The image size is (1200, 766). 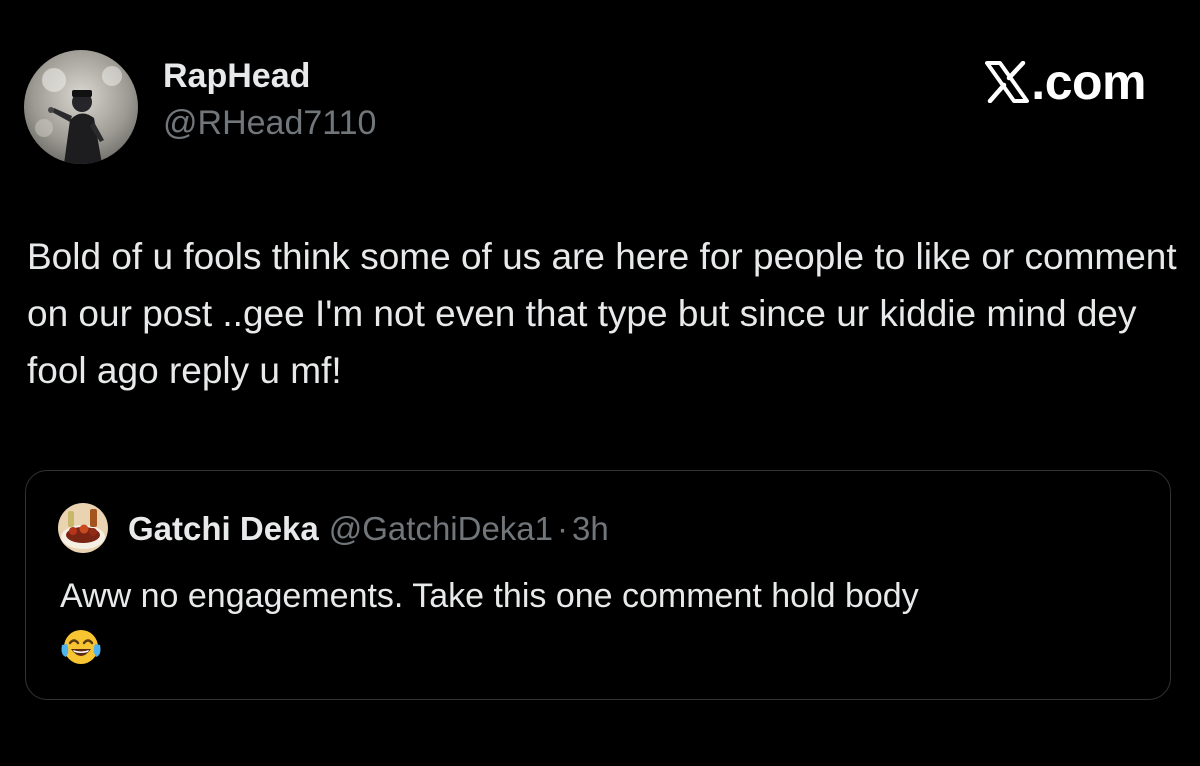 I want to click on x-com-watermark: .com, so click(x=1065, y=84).